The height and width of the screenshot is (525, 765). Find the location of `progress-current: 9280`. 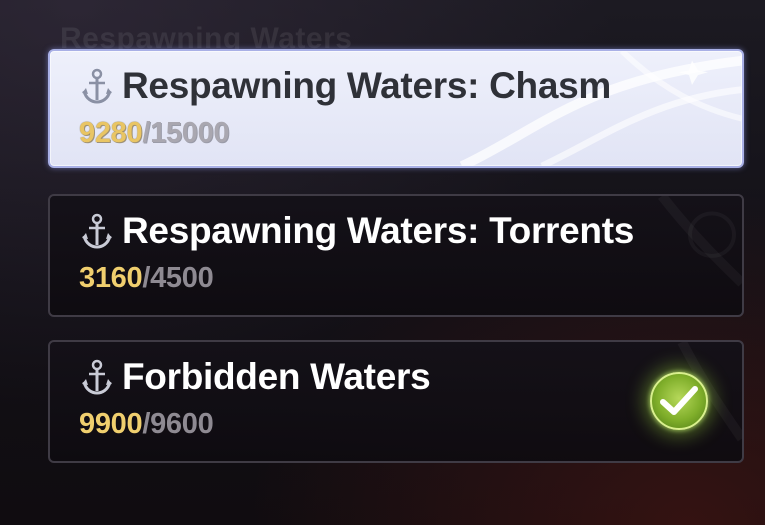

progress-current: 9280 is located at coordinates (111, 133).